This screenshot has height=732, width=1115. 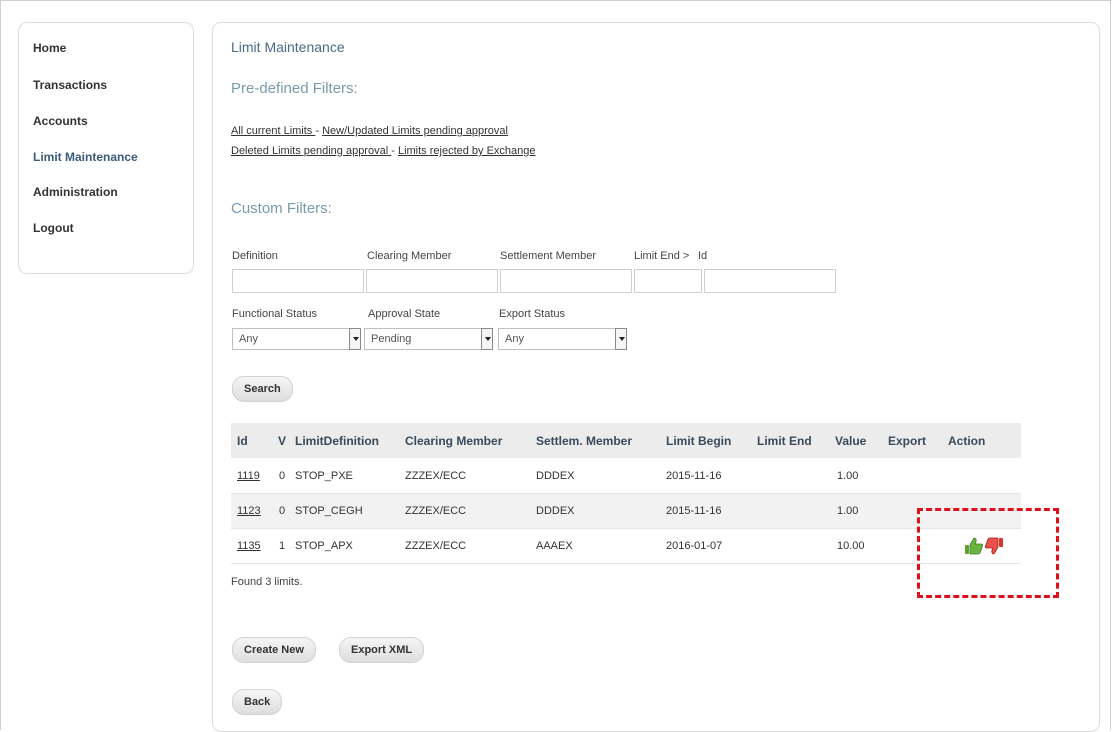 What do you see at coordinates (282, 546) in the screenshot?
I see `row-version: 1` at bounding box center [282, 546].